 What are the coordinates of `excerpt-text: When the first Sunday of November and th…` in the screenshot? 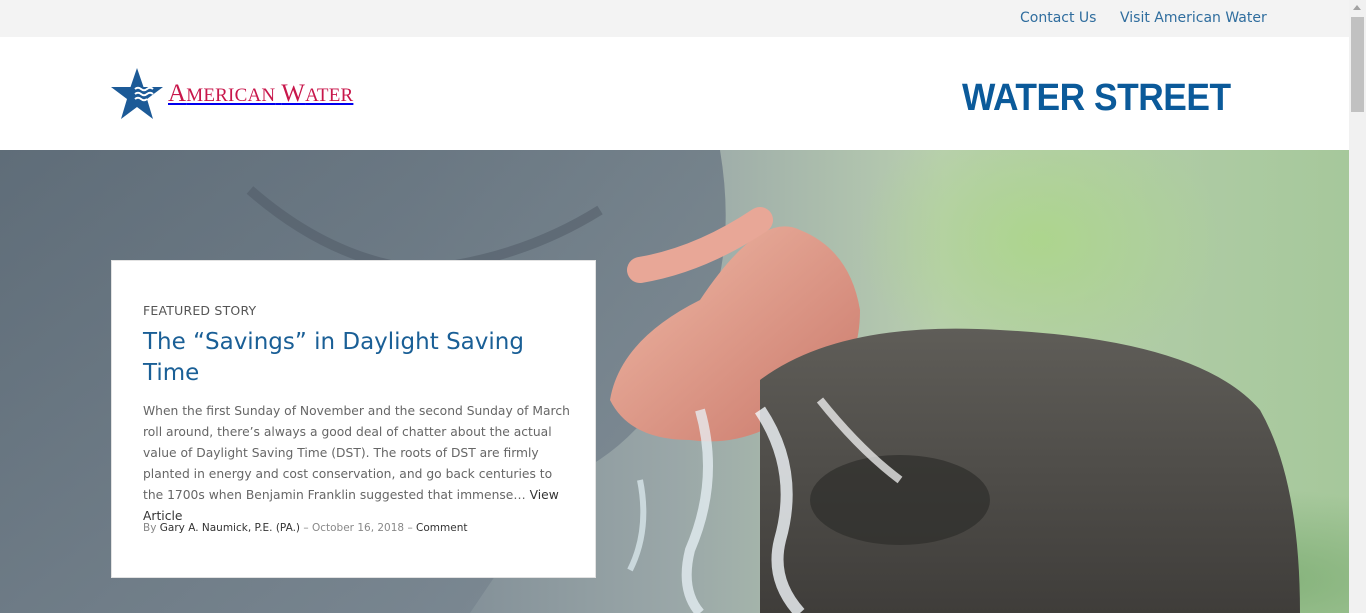 It's located at (356, 453).